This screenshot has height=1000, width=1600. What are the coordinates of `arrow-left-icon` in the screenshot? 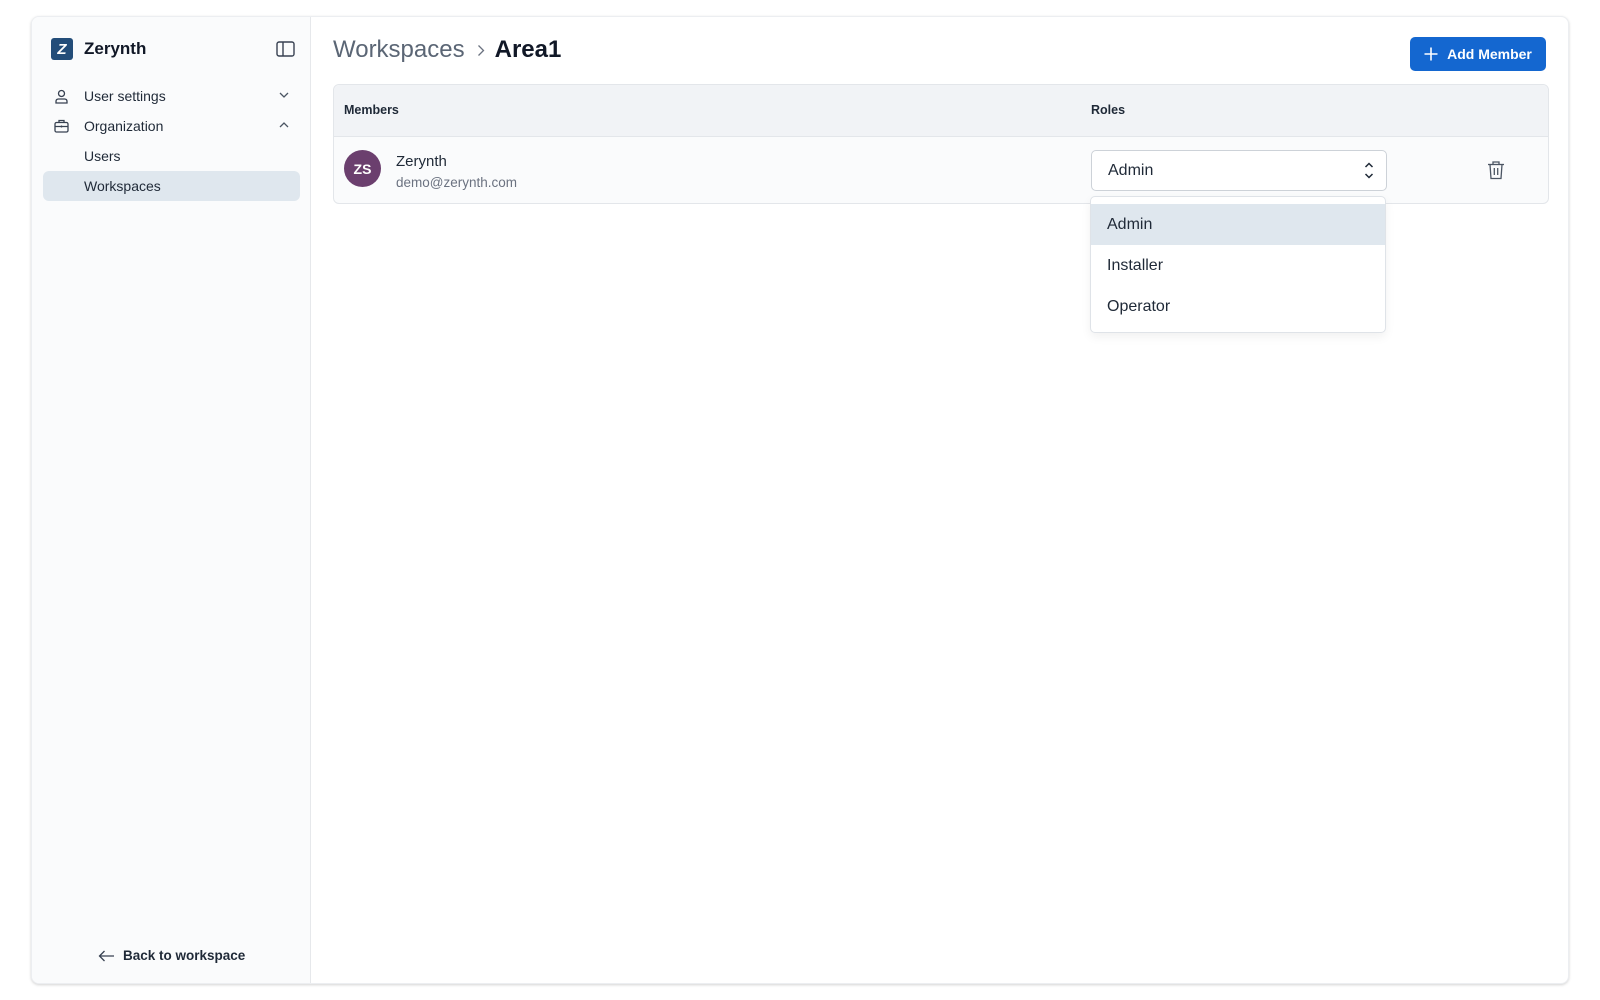 It's located at (106, 956).